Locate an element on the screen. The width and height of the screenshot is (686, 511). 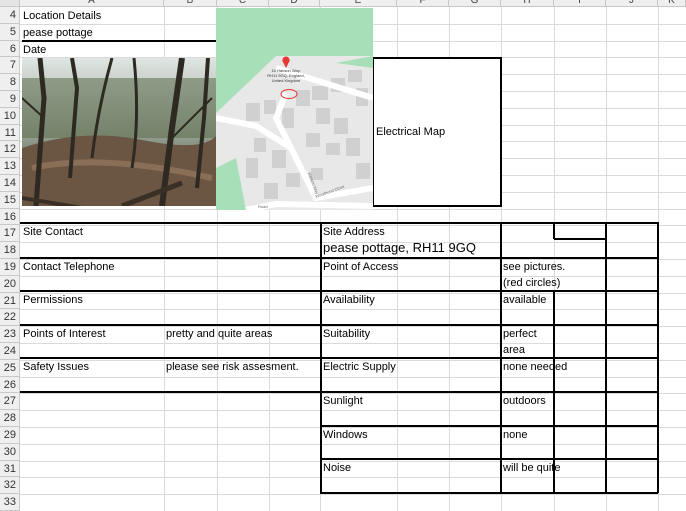
column-header-g: G is located at coordinates (475, 3).